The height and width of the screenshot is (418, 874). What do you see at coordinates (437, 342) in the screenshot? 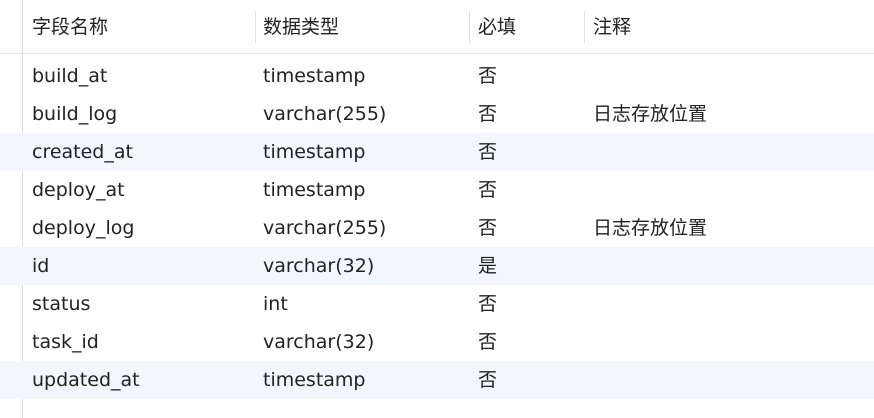
I see `table-row: task_id varchar(32) 否` at bounding box center [437, 342].